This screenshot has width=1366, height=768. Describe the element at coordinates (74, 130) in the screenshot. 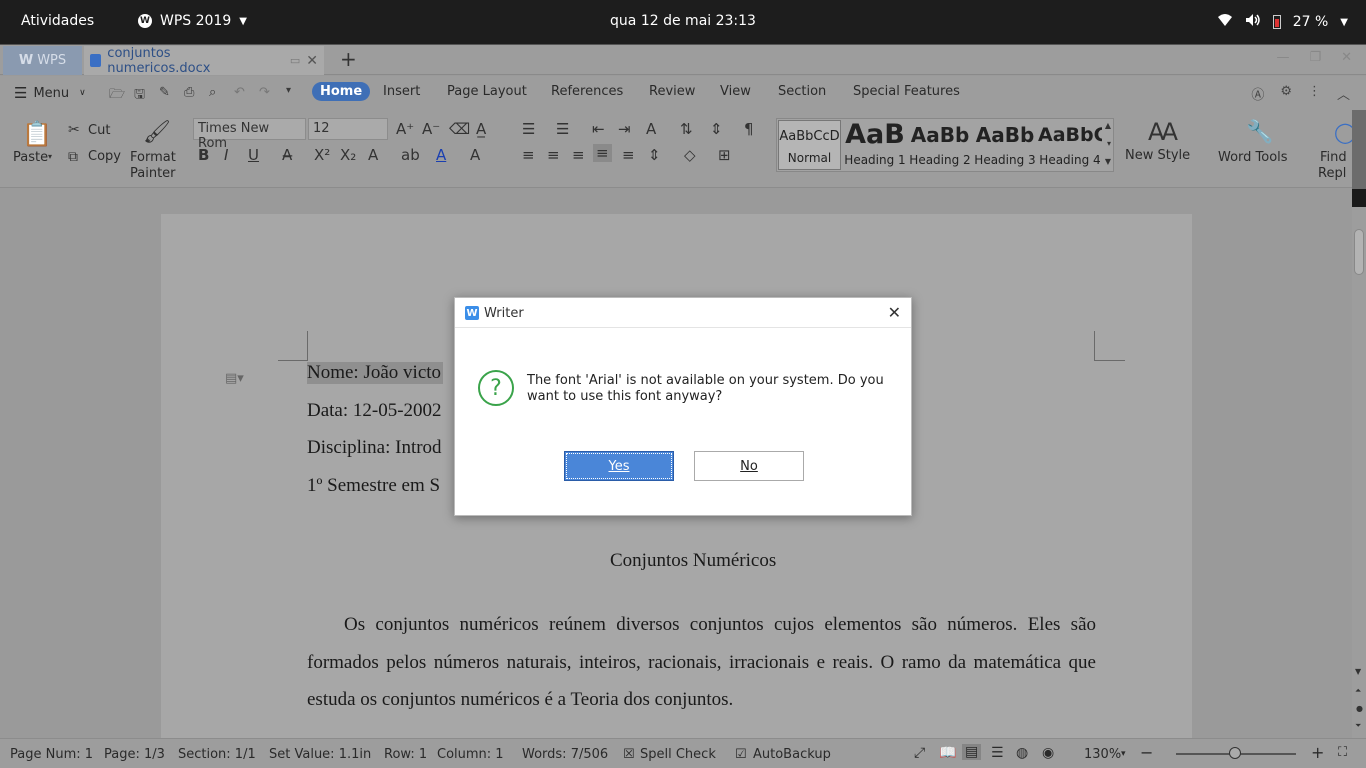

I see `scissors-icon: ✂` at that location.